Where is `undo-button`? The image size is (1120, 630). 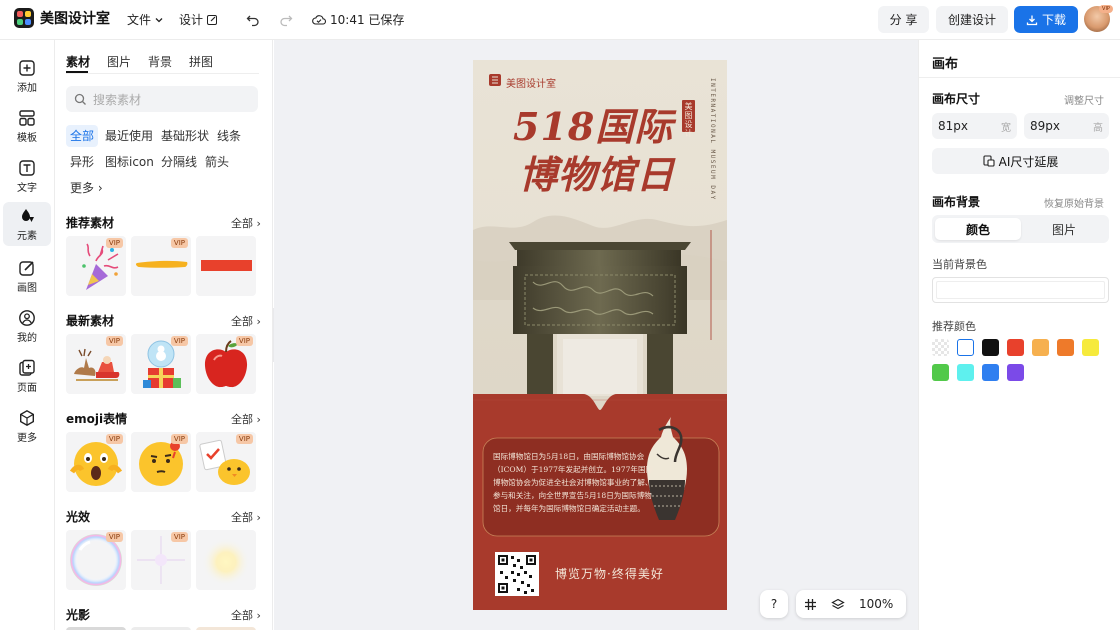
undo-button is located at coordinates (253, 20).